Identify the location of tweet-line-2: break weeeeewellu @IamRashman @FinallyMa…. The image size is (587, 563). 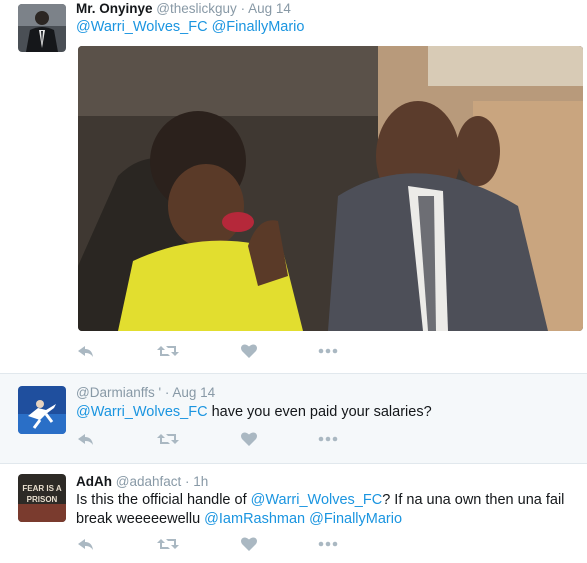
(326, 519).